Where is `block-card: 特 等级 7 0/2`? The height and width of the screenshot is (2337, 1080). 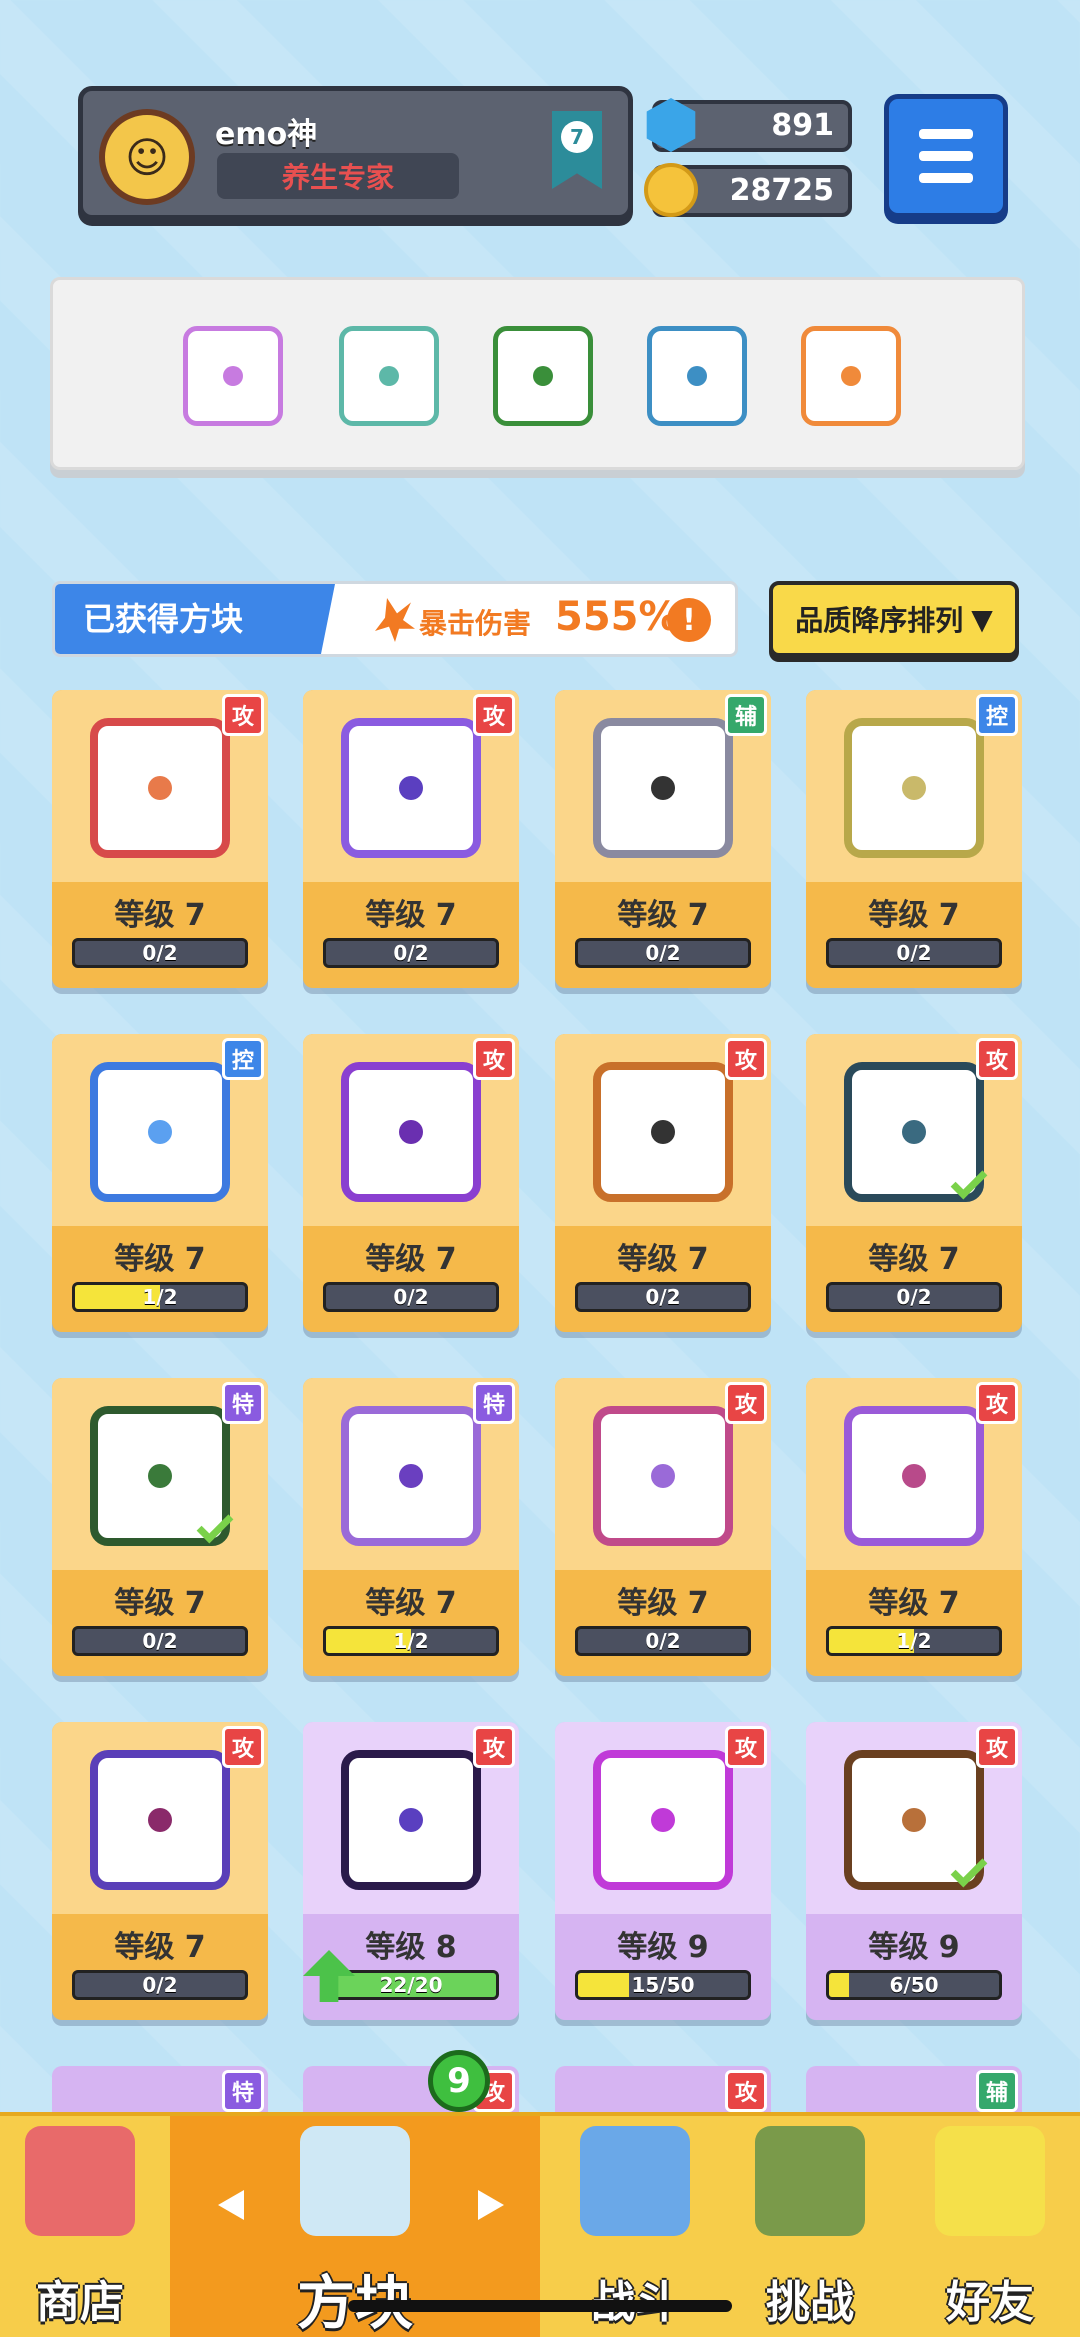
block-card: 特 等级 7 0/2 is located at coordinates (160, 1527).